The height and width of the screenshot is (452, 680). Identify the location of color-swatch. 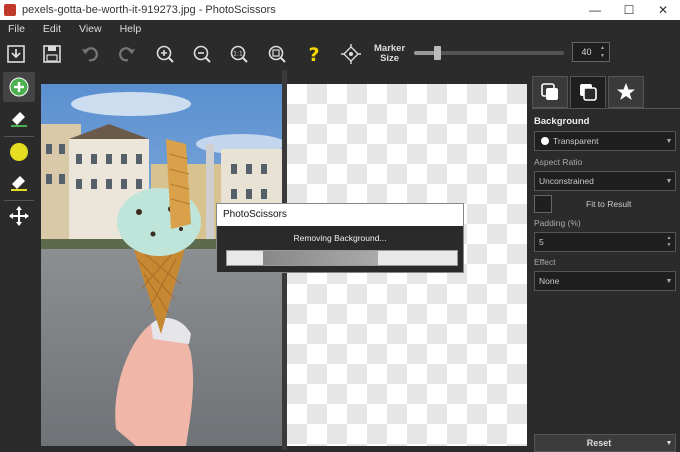
(545, 141).